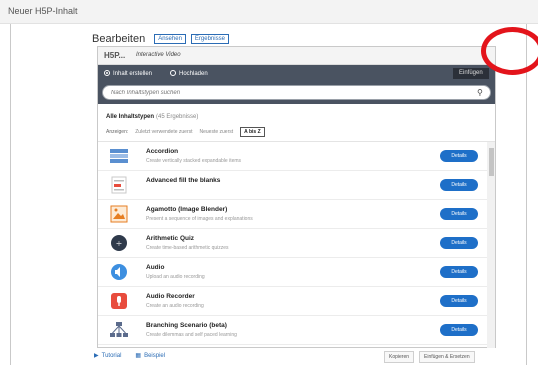 This screenshot has height=365, width=538. I want to click on frame-border-left, so click(10, 194).